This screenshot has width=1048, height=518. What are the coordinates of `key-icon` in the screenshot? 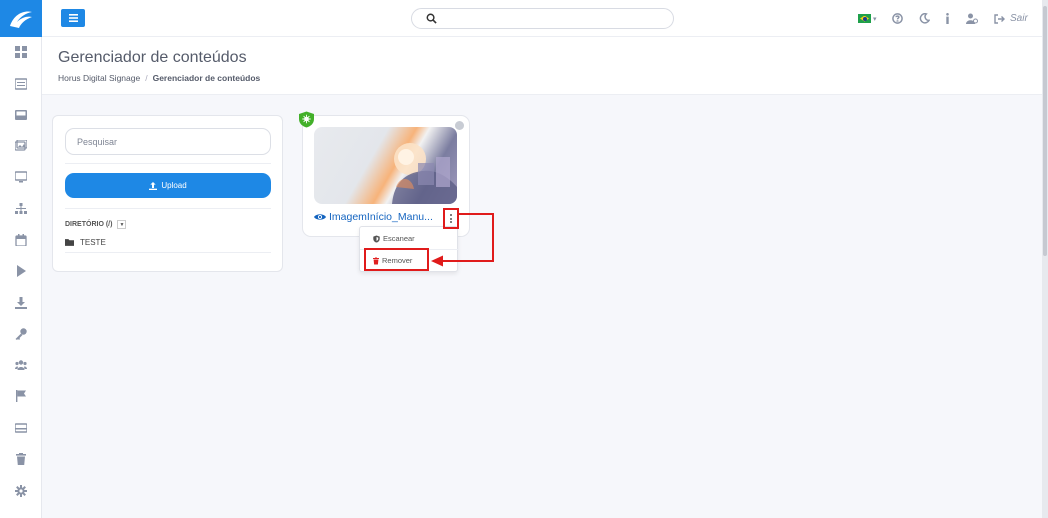 It's located at (21, 334).